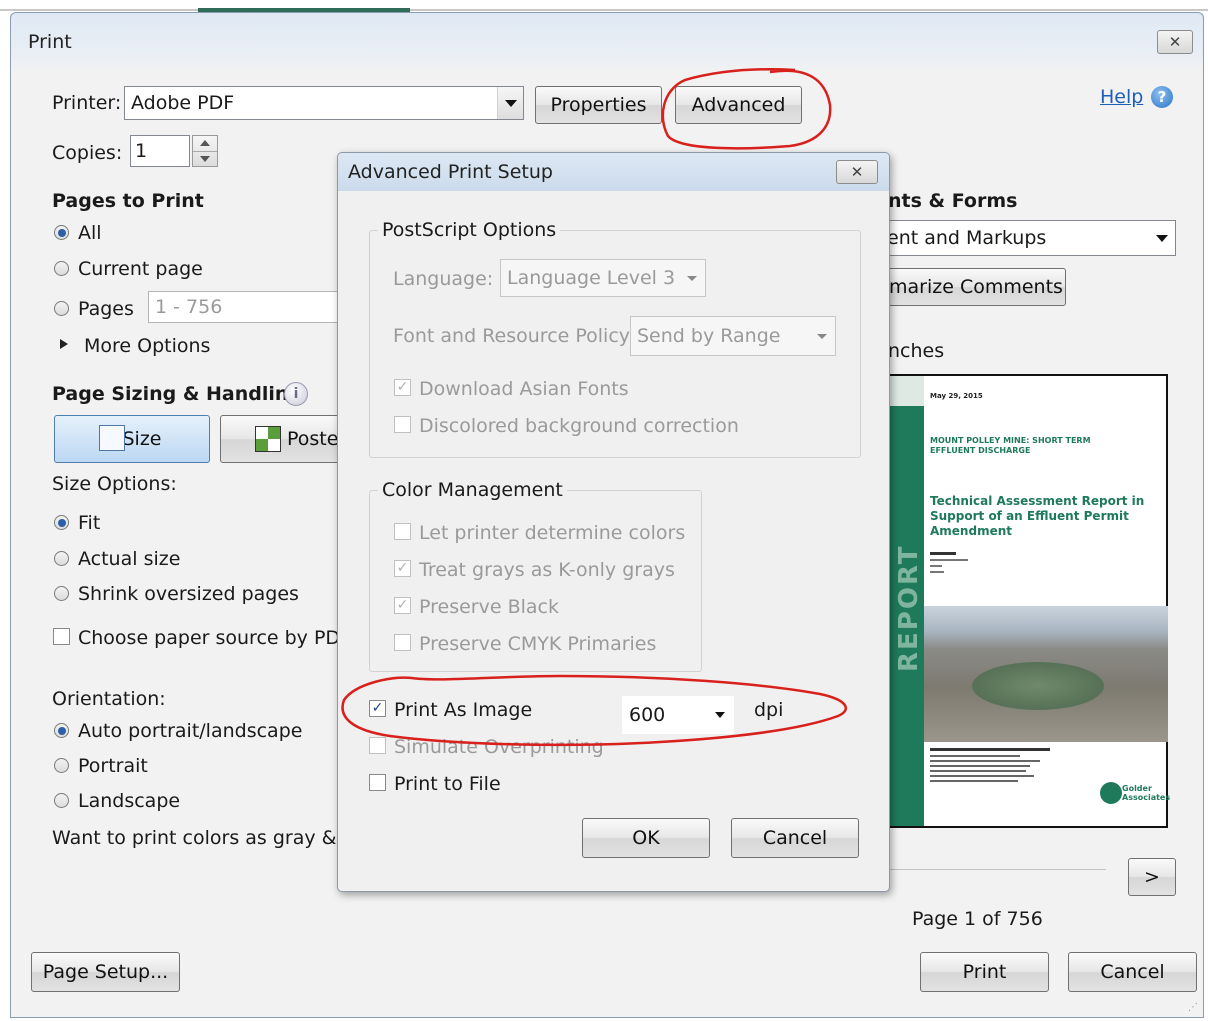 This screenshot has width=1208, height=1021. Describe the element at coordinates (296, 394) in the screenshot. I see `info-icon: i` at that location.